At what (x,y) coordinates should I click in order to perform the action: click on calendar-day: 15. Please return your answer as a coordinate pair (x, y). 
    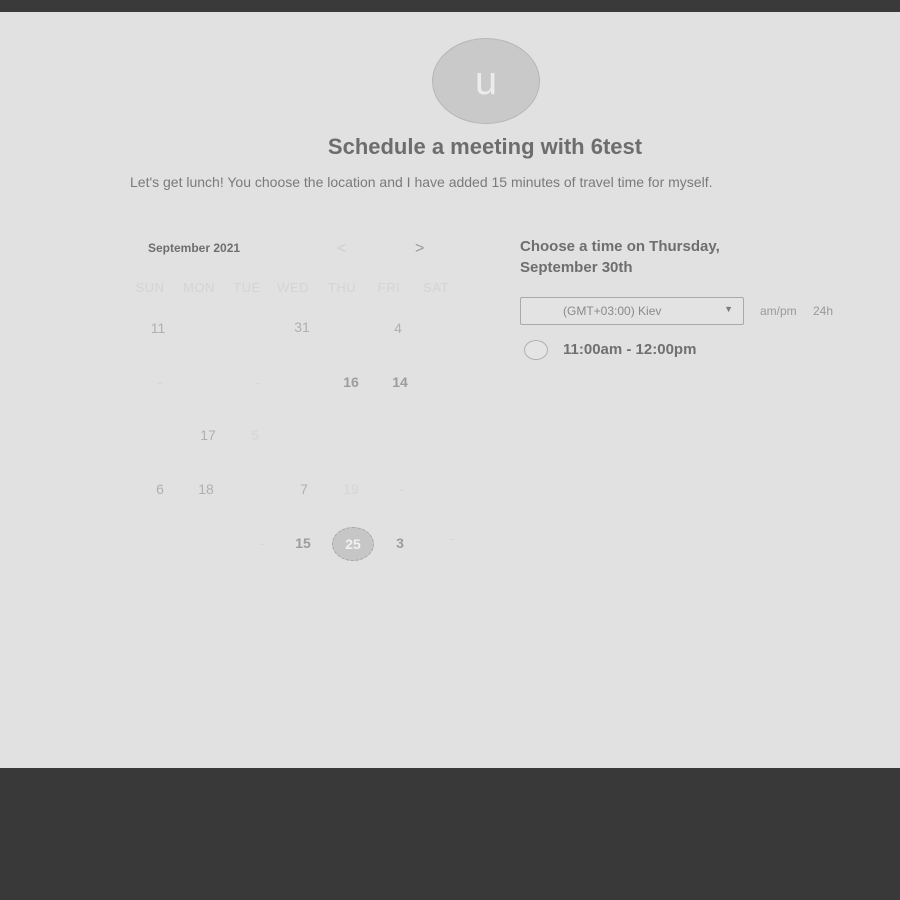
    Looking at the image, I should click on (303, 545).